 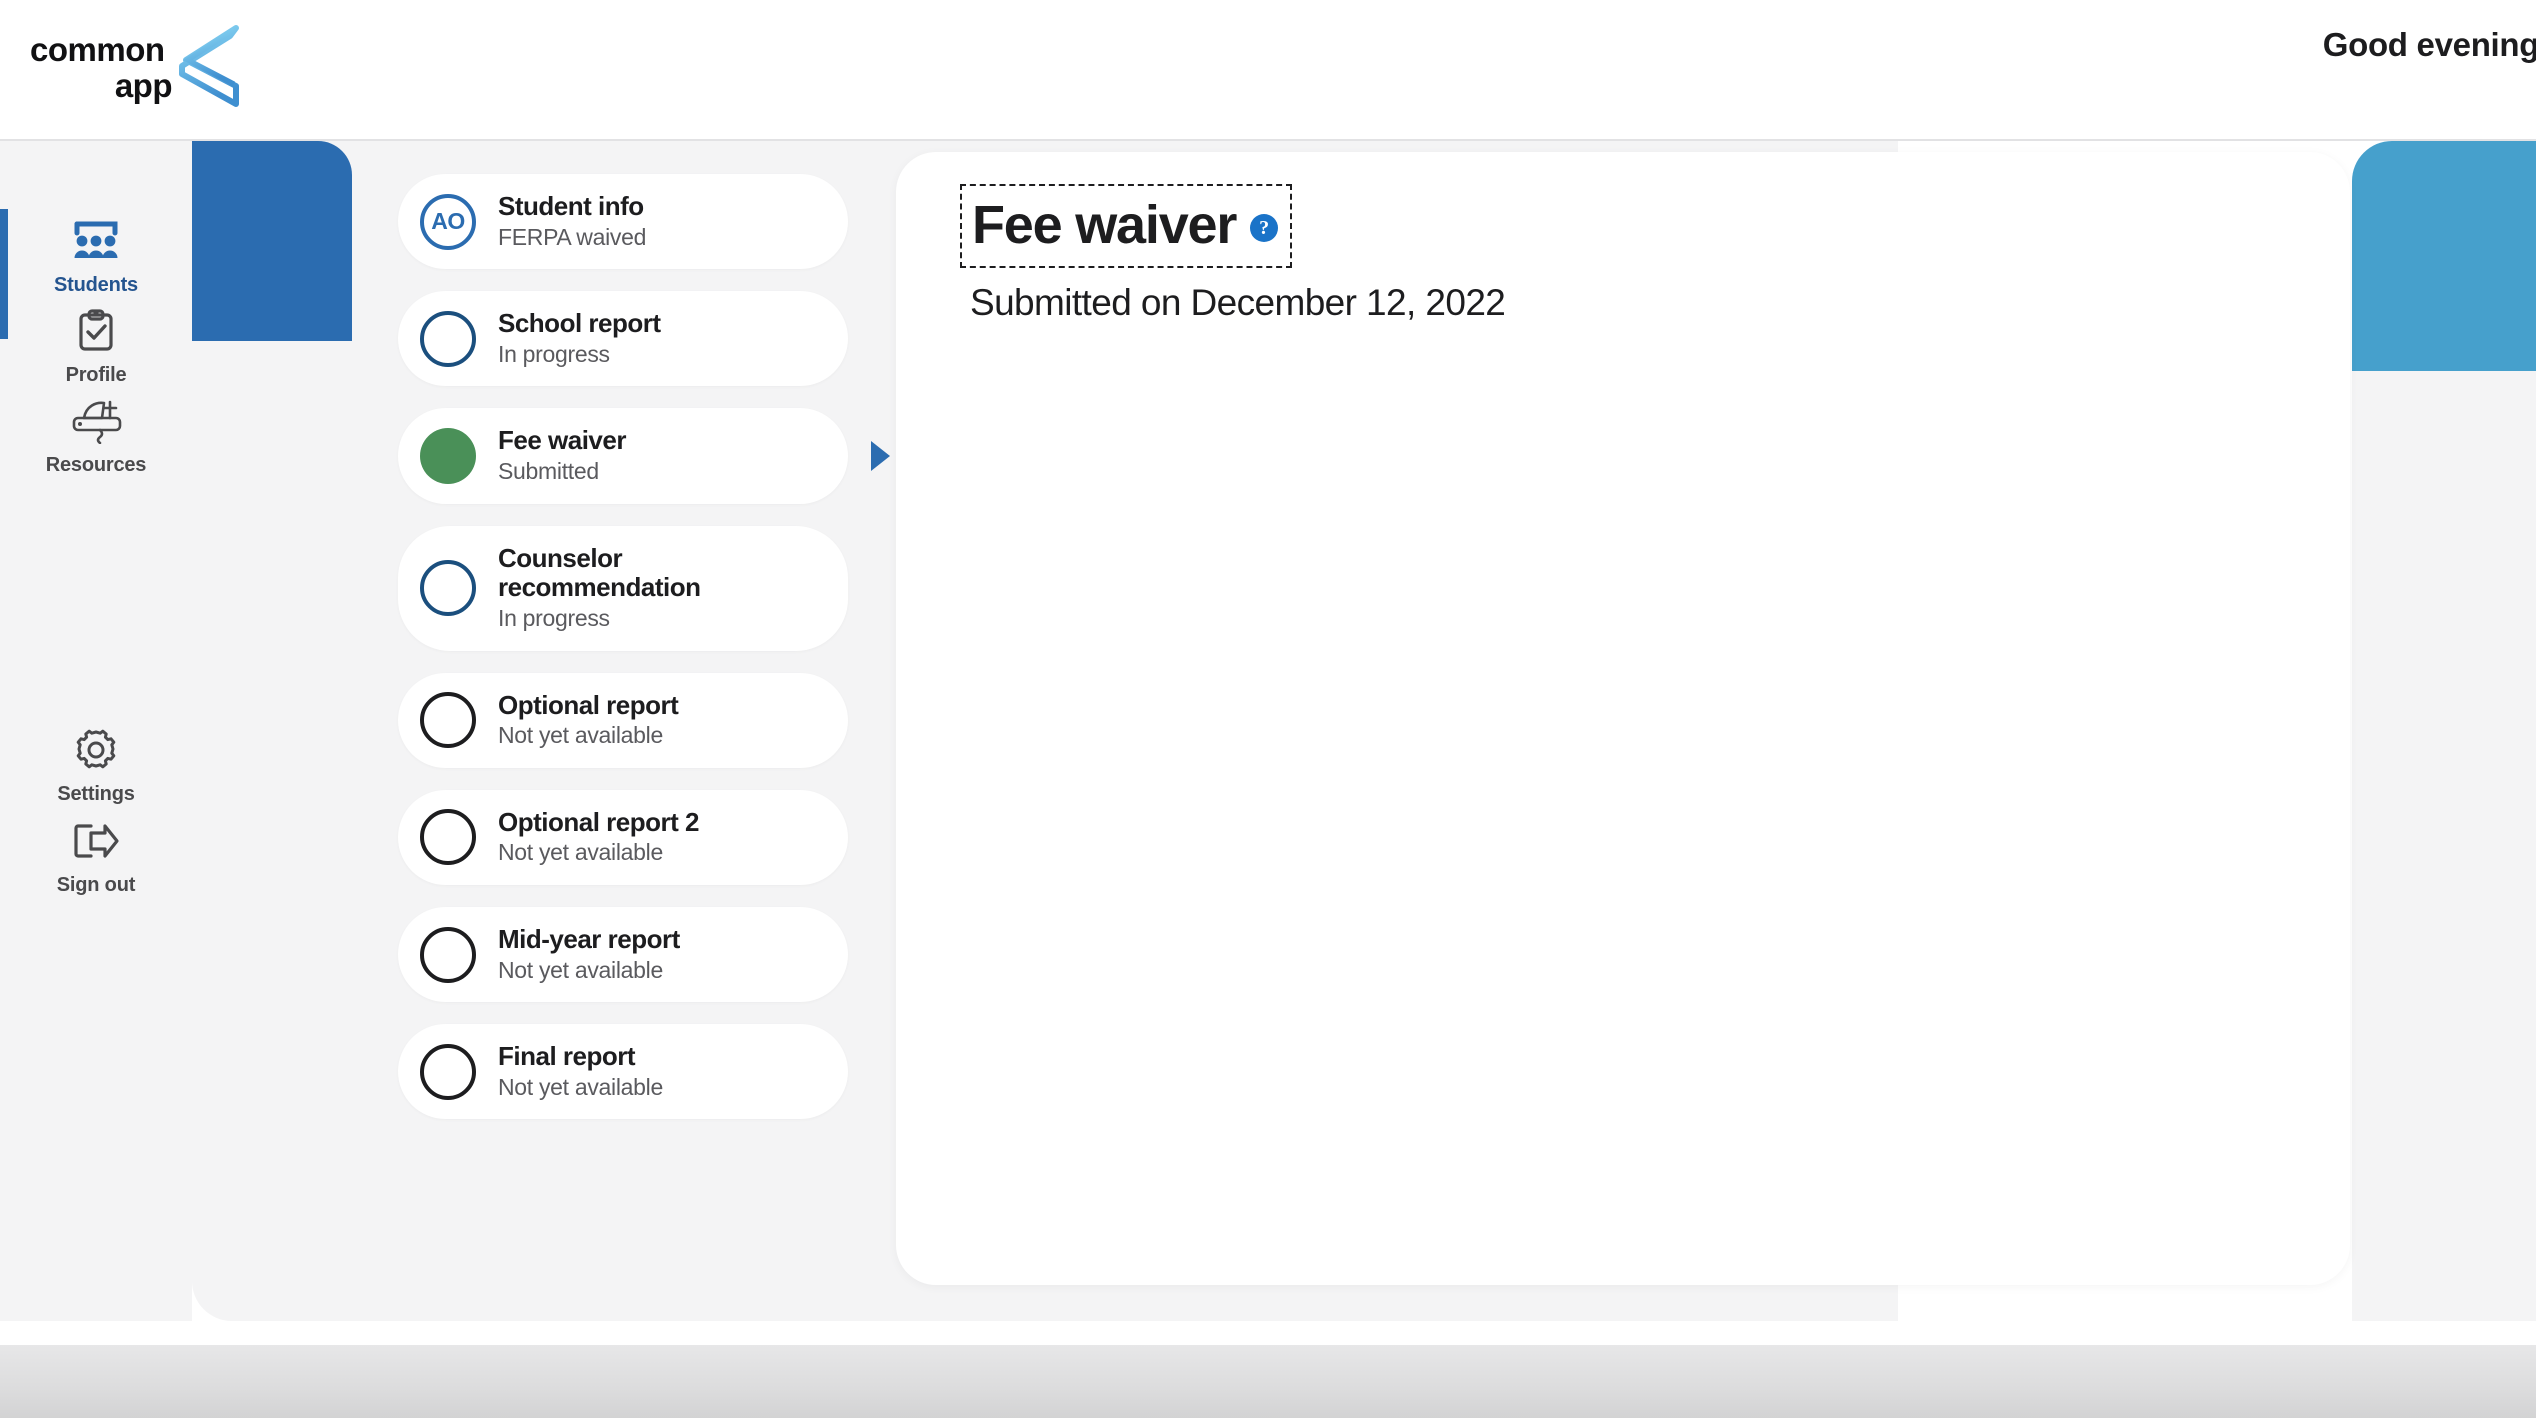 What do you see at coordinates (2444, 256) in the screenshot?
I see `right-accent-banner` at bounding box center [2444, 256].